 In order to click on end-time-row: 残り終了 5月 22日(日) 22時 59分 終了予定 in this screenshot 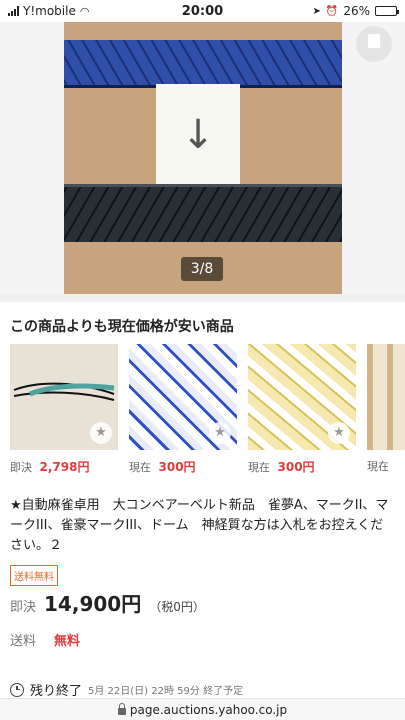, I will do `click(126, 689)`.